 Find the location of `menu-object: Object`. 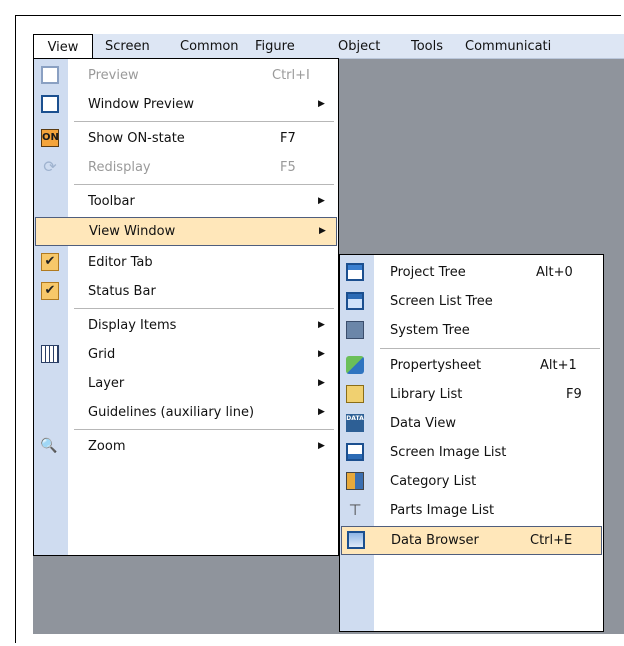

menu-object: Object is located at coordinates (359, 46).